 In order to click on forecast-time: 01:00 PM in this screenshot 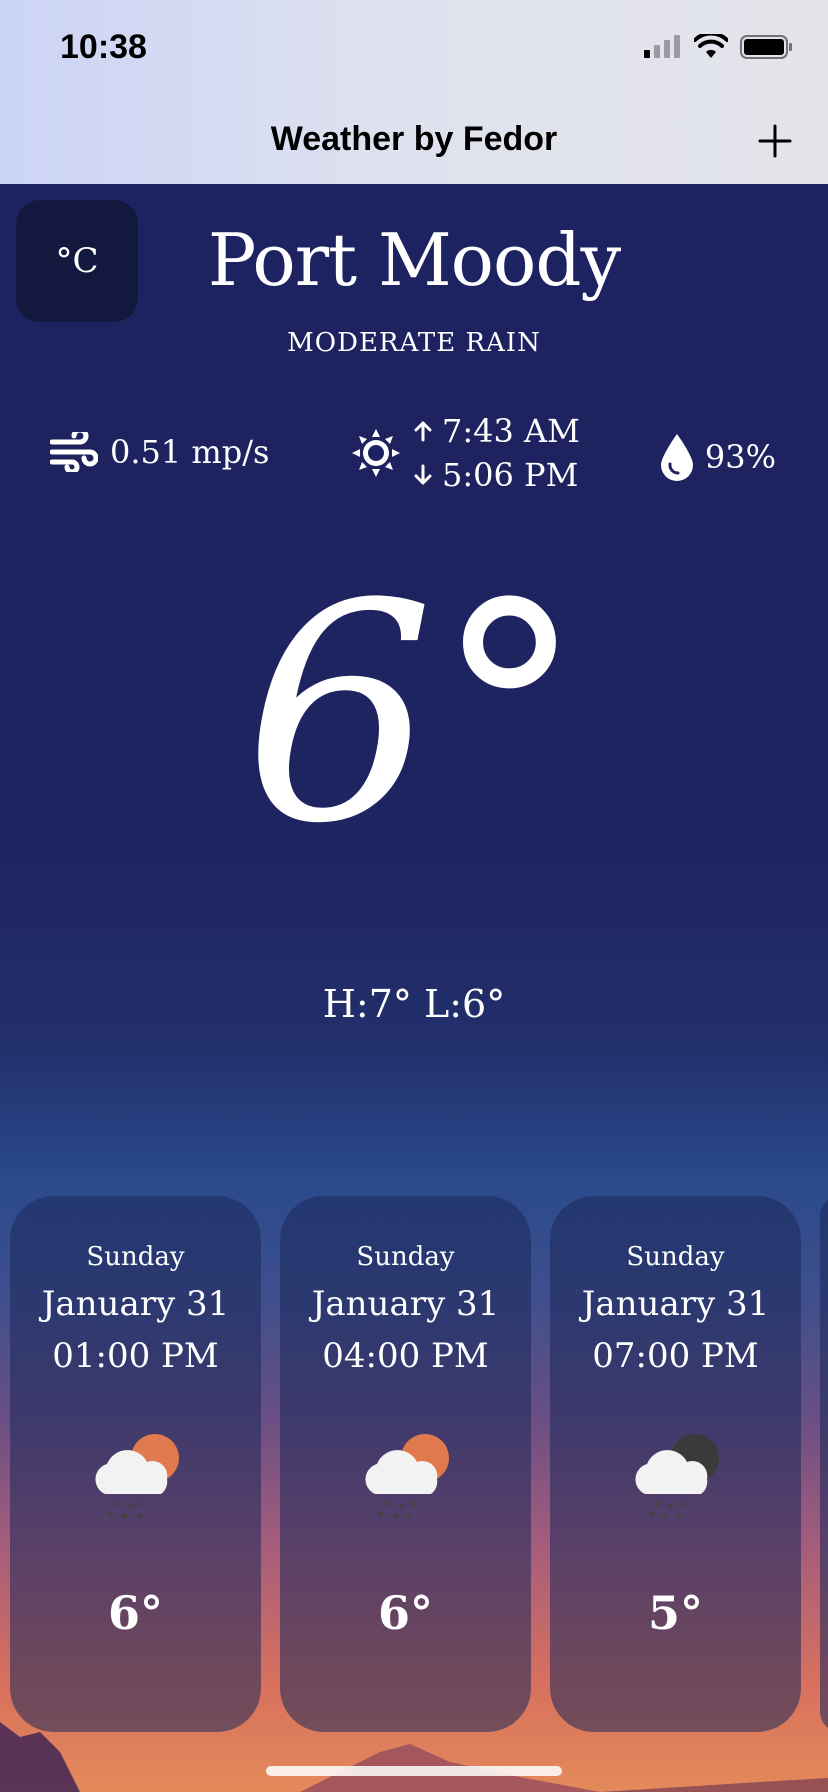, I will do `click(135, 1356)`.